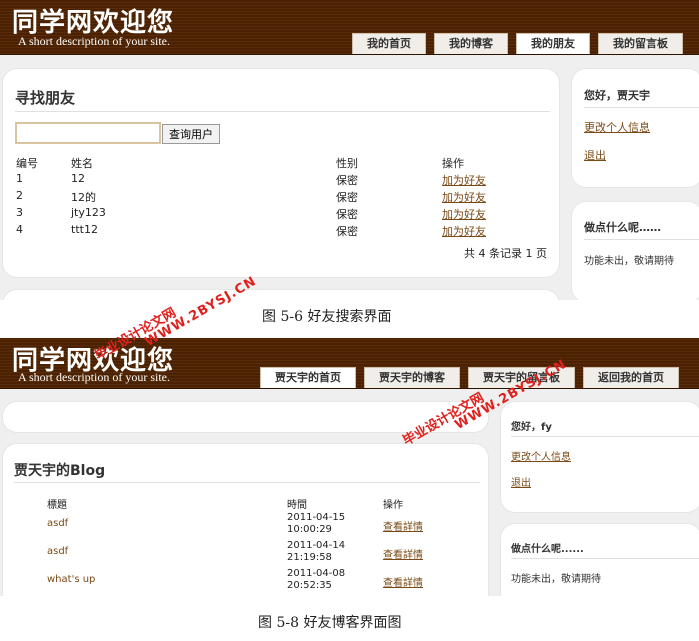  I want to click on nav-tabs: 贾天宇的首页 贾天宇的博客 贾天宇的留言板 返回我的首页, so click(469, 377).